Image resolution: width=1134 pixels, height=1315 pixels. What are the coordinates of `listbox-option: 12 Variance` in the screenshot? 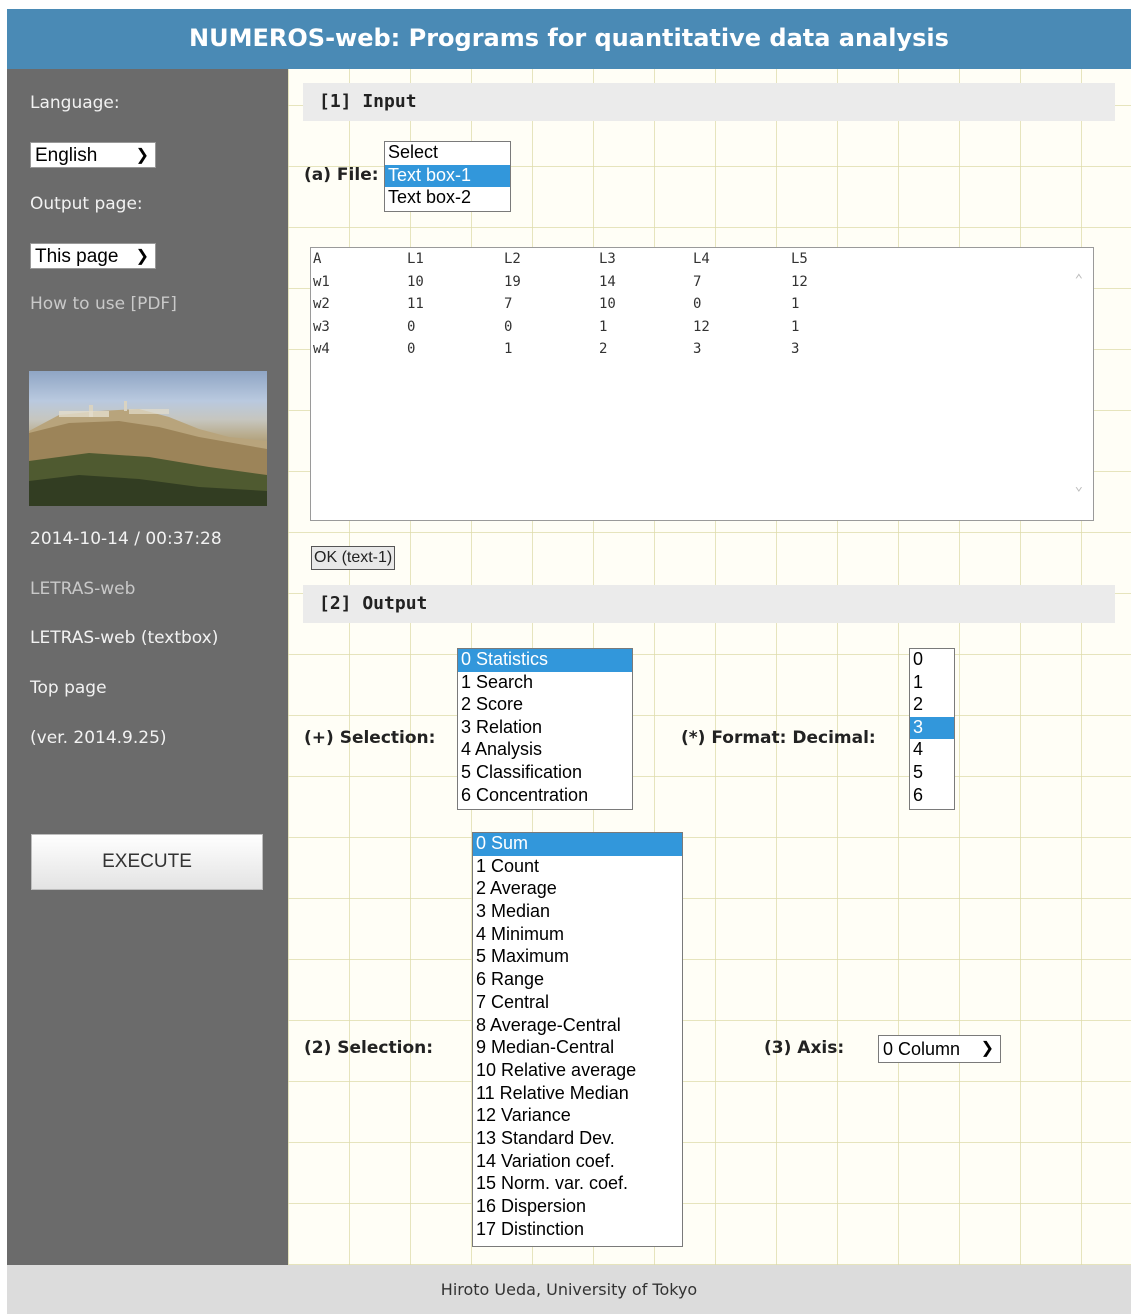 It's located at (577, 1116).